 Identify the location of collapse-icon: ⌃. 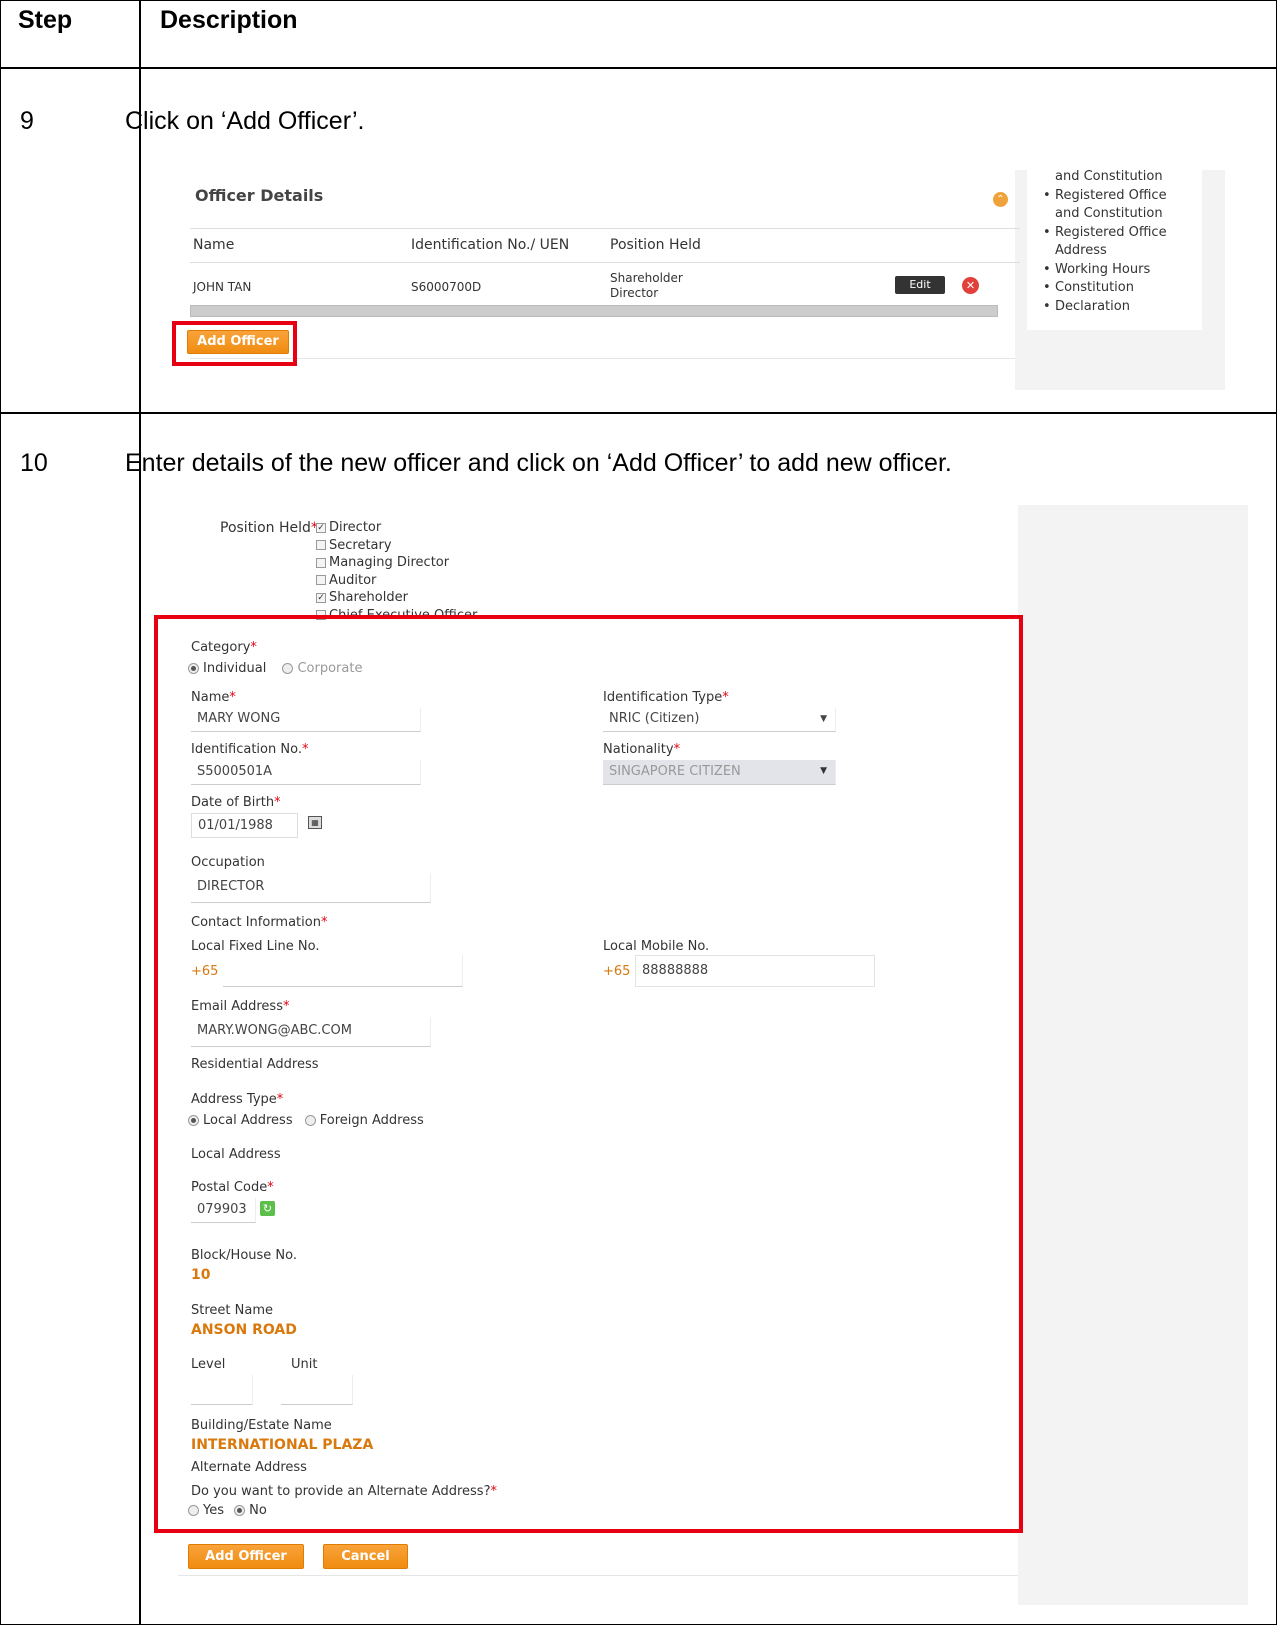
(1000, 199).